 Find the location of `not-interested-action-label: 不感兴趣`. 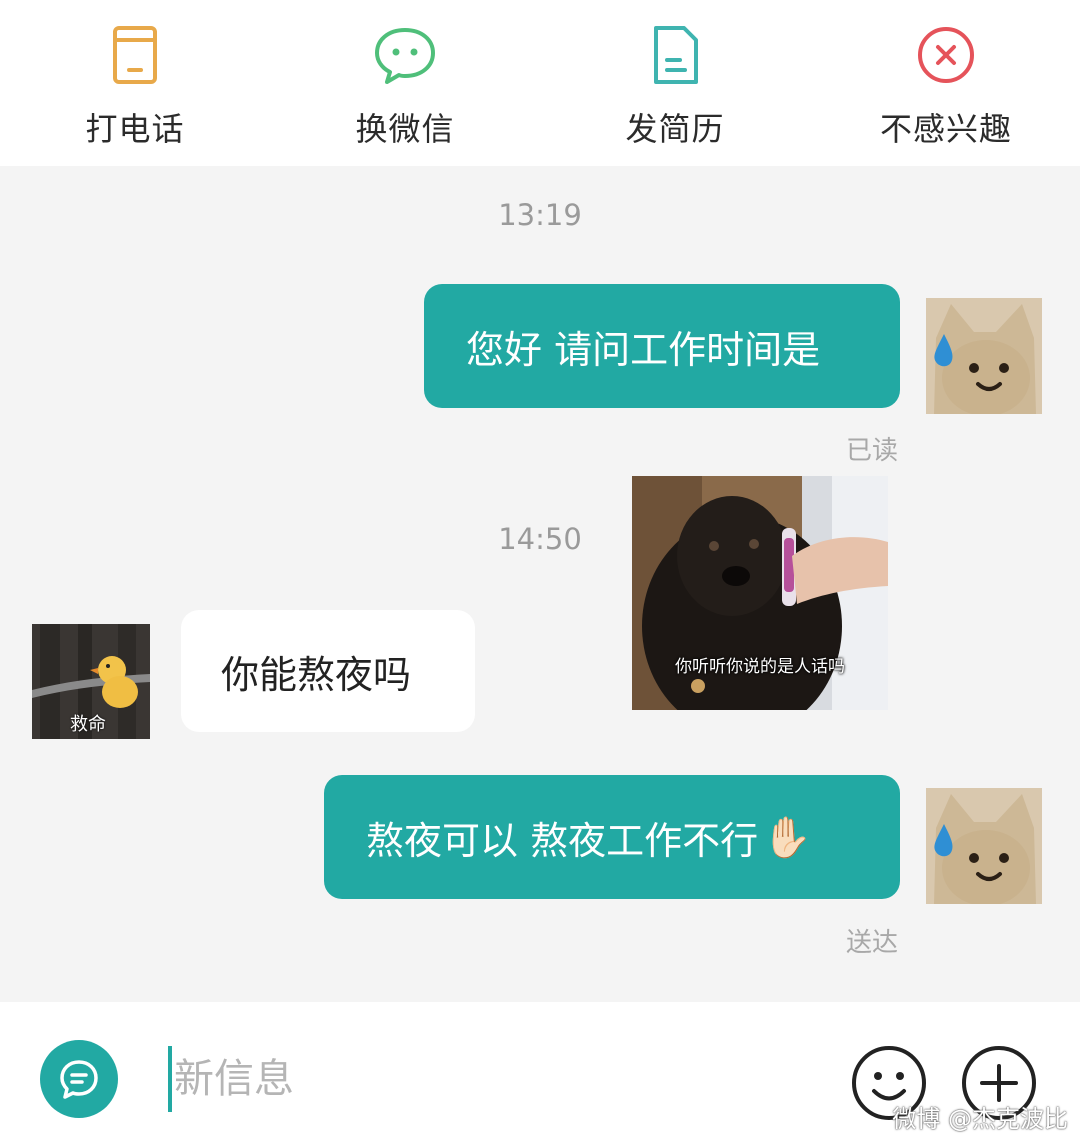

not-interested-action-label: 不感兴趣 is located at coordinates (945, 129).